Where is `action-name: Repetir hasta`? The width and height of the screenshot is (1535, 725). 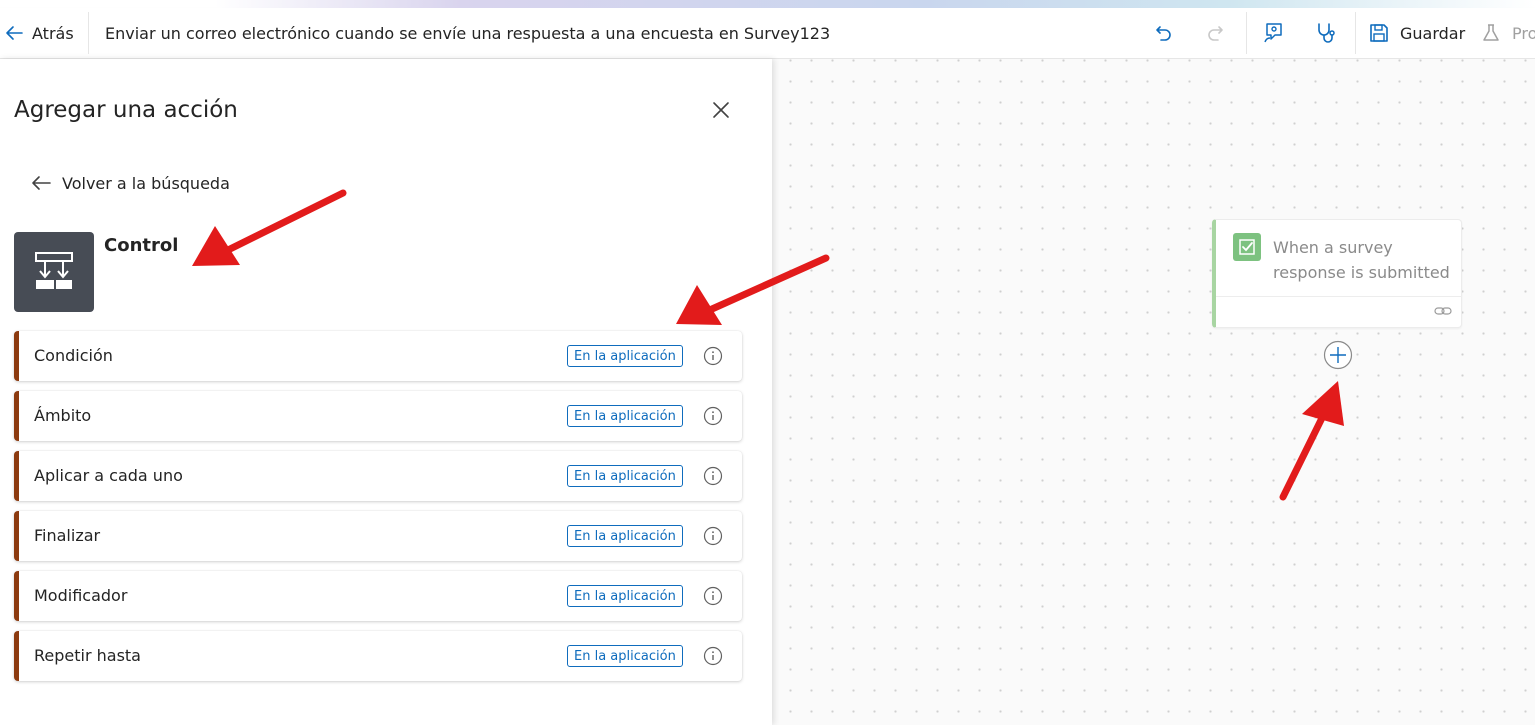 action-name: Repetir hasta is located at coordinates (87, 655).